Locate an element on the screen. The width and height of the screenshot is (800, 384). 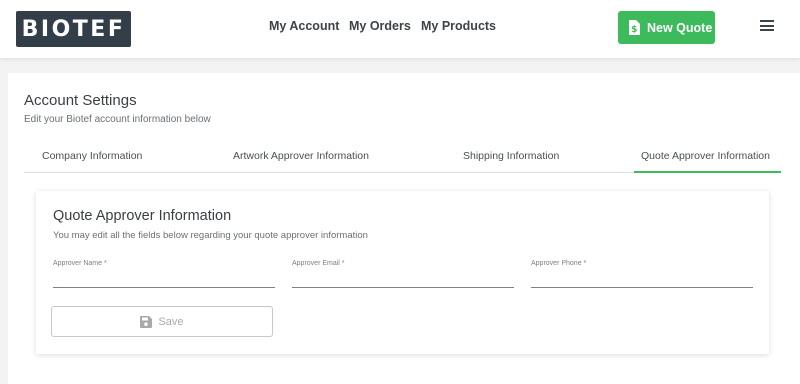
tab-quote-approver-information: Quote Approver Information is located at coordinates (705, 156).